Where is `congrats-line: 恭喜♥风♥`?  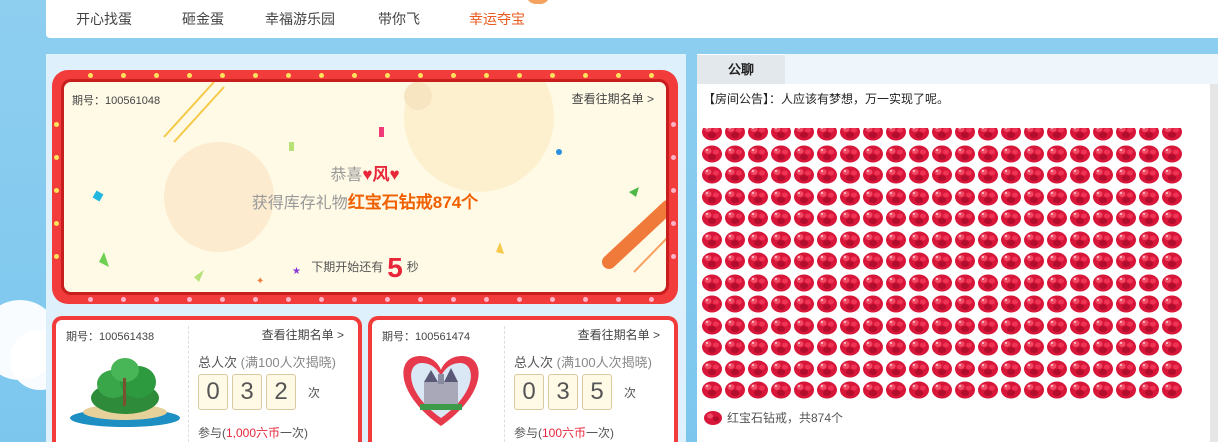 congrats-line: 恭喜♥风♥ is located at coordinates (365, 172).